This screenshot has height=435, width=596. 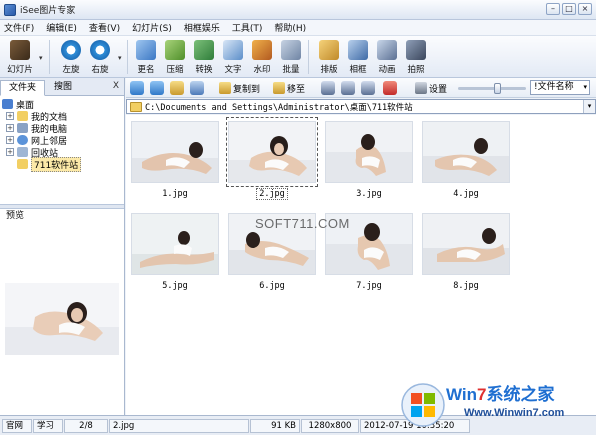 What do you see at coordinates (553, 9) in the screenshot?
I see `minimize-button: –` at bounding box center [553, 9].